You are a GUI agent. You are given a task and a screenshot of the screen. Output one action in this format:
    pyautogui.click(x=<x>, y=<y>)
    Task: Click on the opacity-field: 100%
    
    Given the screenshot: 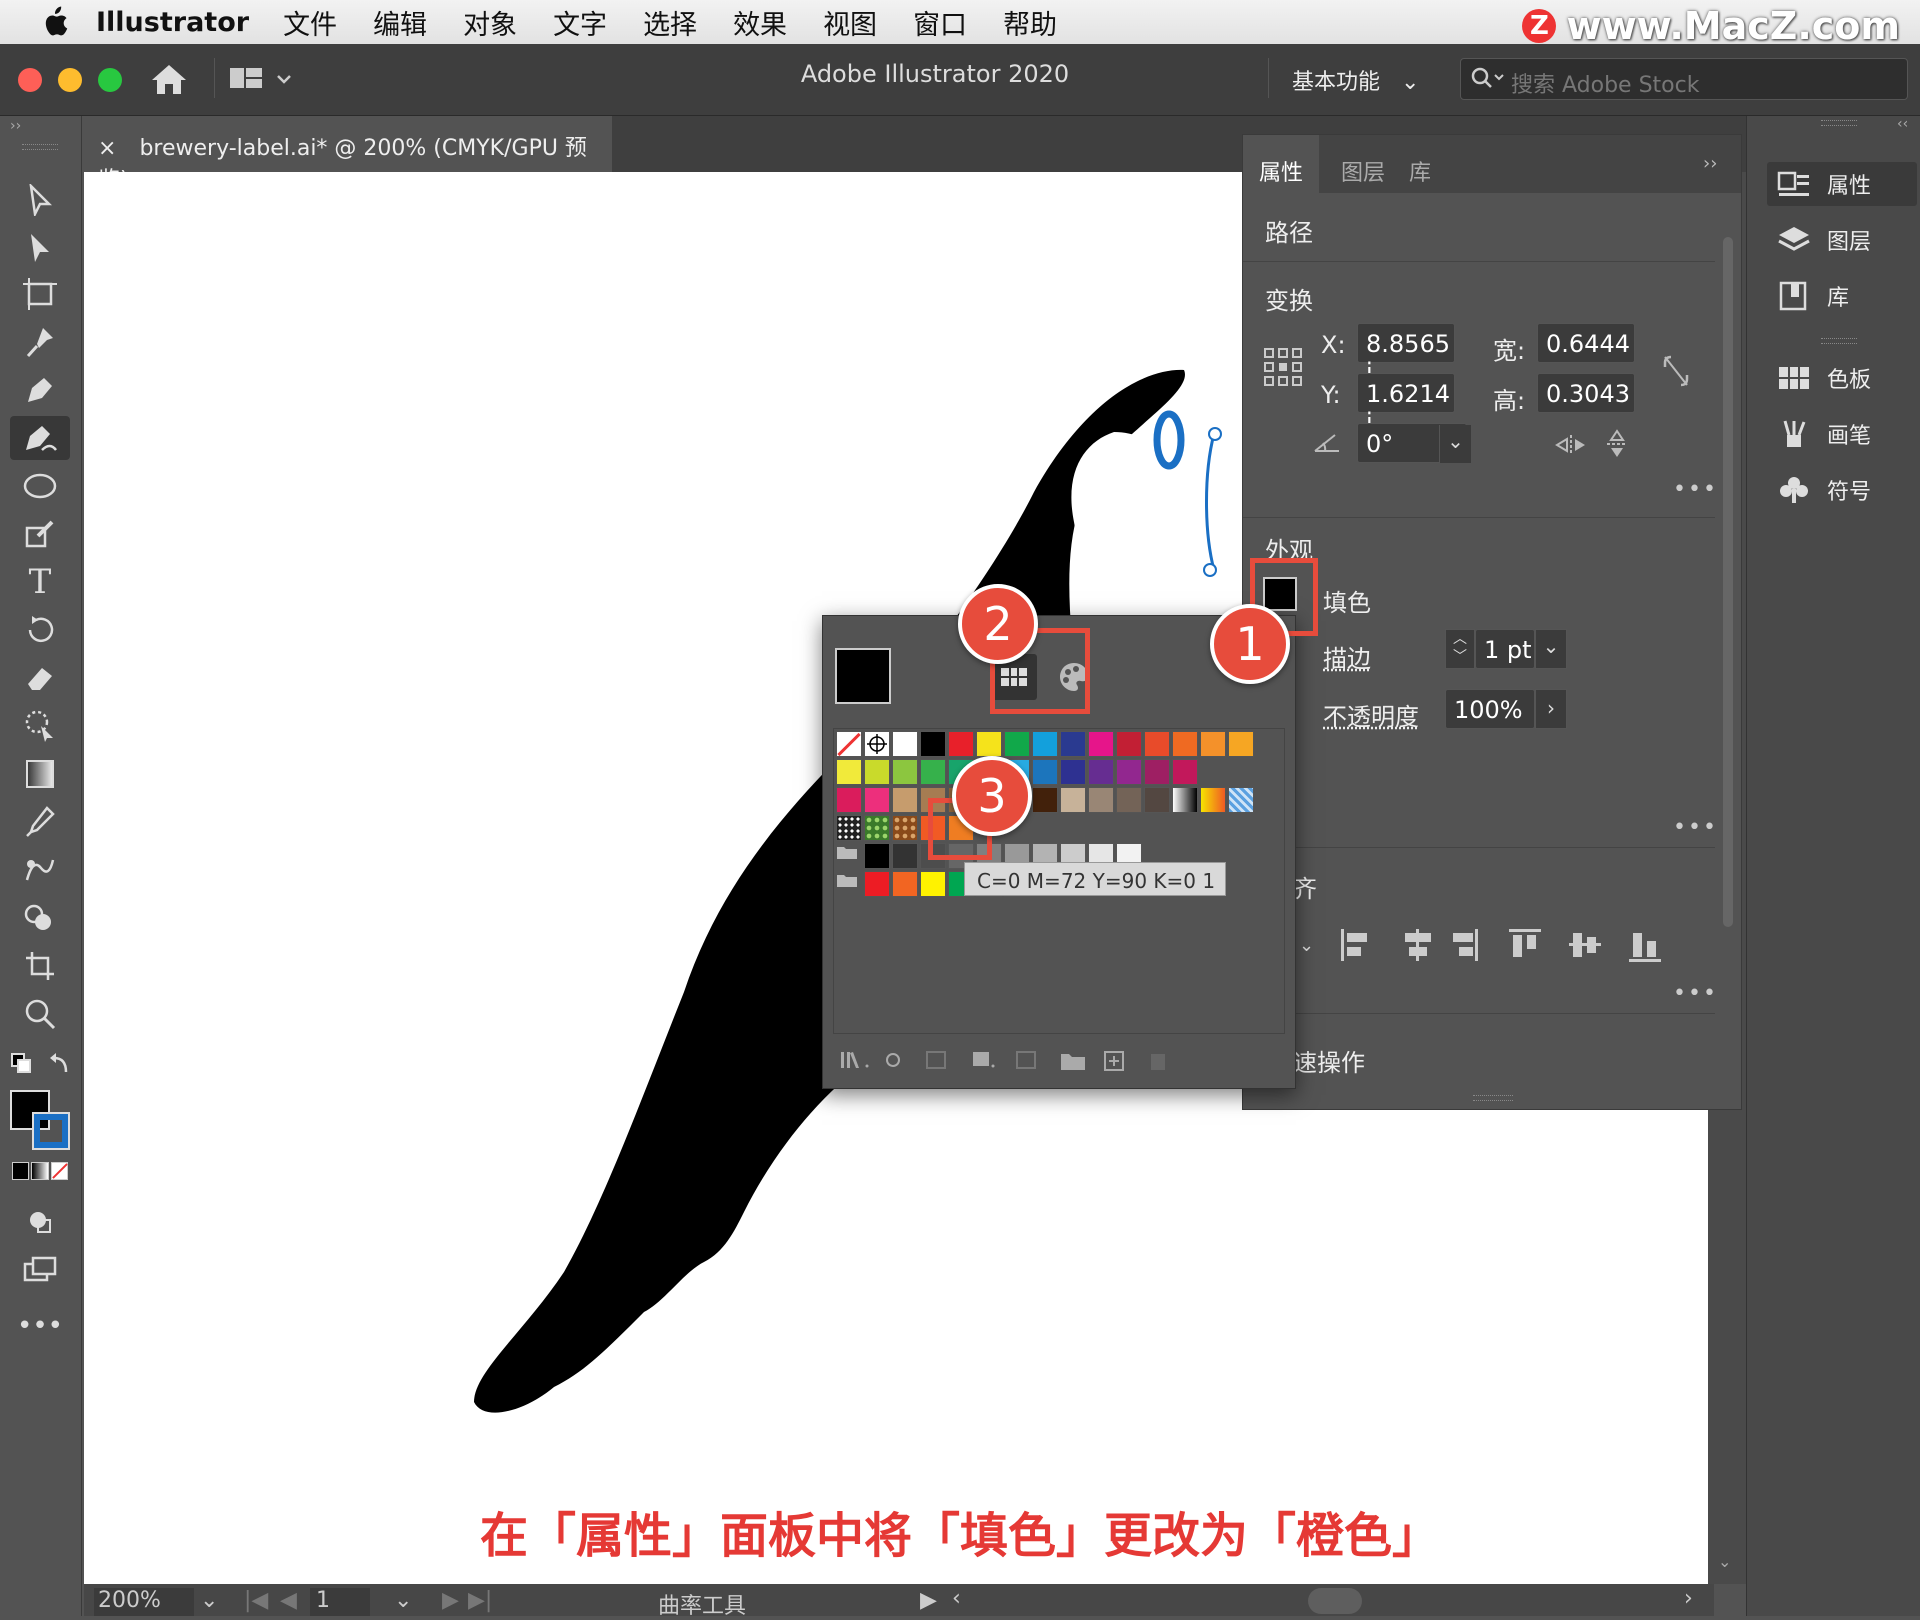 What is the action you would take?
    pyautogui.click(x=1490, y=709)
    